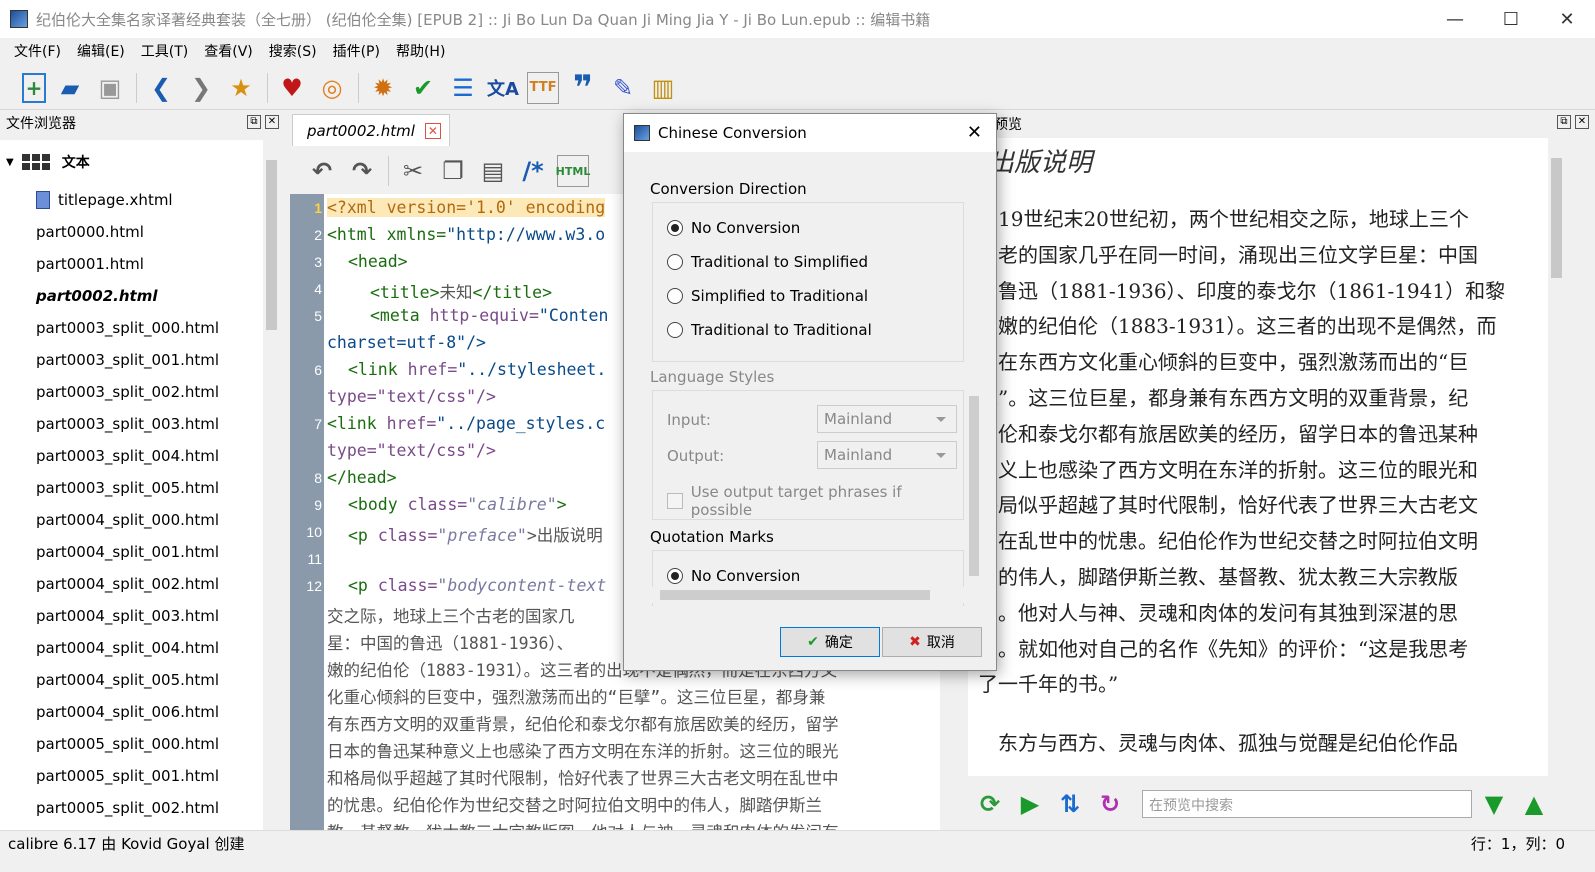 The height and width of the screenshot is (872, 1595). What do you see at coordinates (1030, 804) in the screenshot?
I see `play-icon: ▶` at bounding box center [1030, 804].